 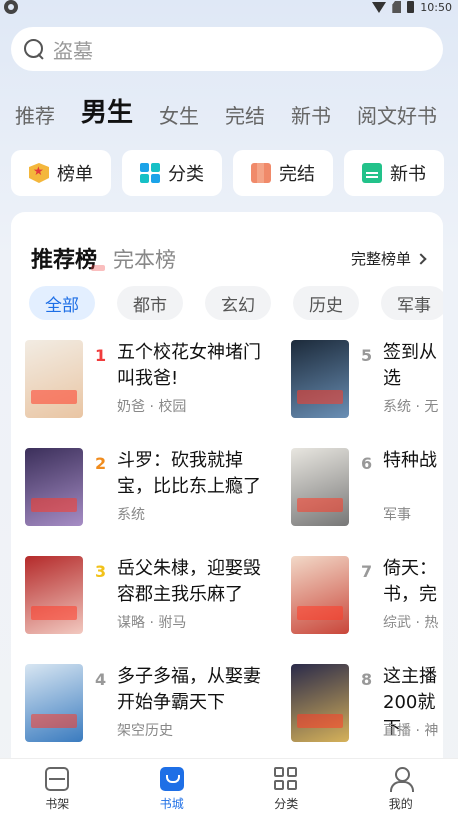 What do you see at coordinates (411, 623) in the screenshot?
I see `book-tags: 综武 · 热` at bounding box center [411, 623].